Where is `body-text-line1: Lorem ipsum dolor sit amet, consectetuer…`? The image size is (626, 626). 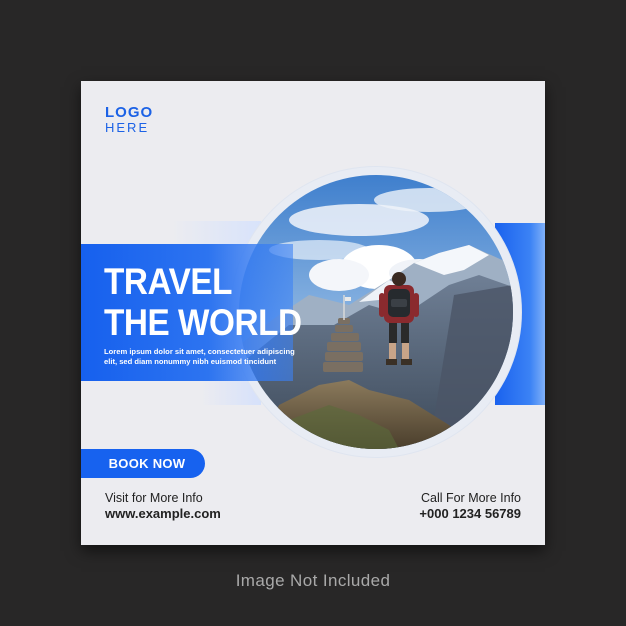
body-text-line1: Lorem ipsum dolor sit amet, consectetuer… is located at coordinates (199, 351).